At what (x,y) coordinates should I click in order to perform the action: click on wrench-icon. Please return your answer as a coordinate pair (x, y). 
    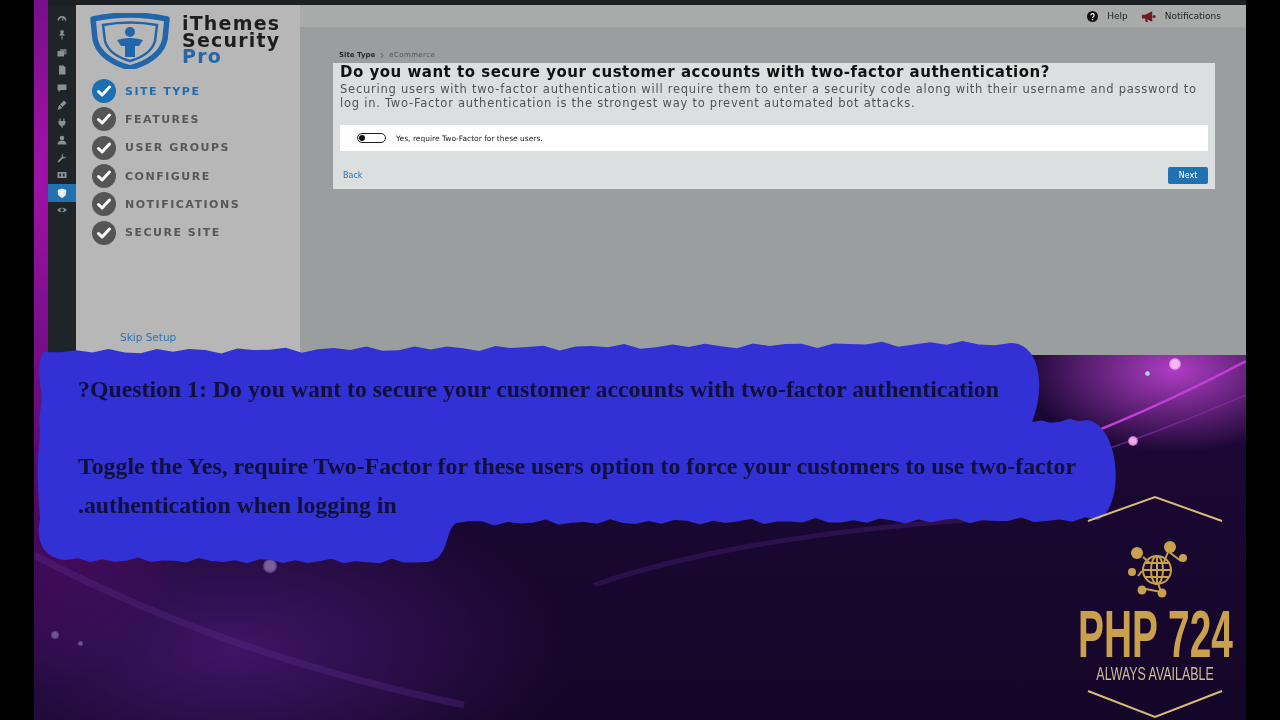
    Looking at the image, I should click on (62, 157).